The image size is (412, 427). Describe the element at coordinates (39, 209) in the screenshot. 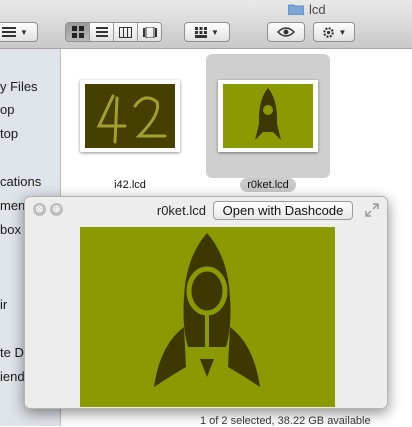

I see `close-icon: ⊗` at that location.